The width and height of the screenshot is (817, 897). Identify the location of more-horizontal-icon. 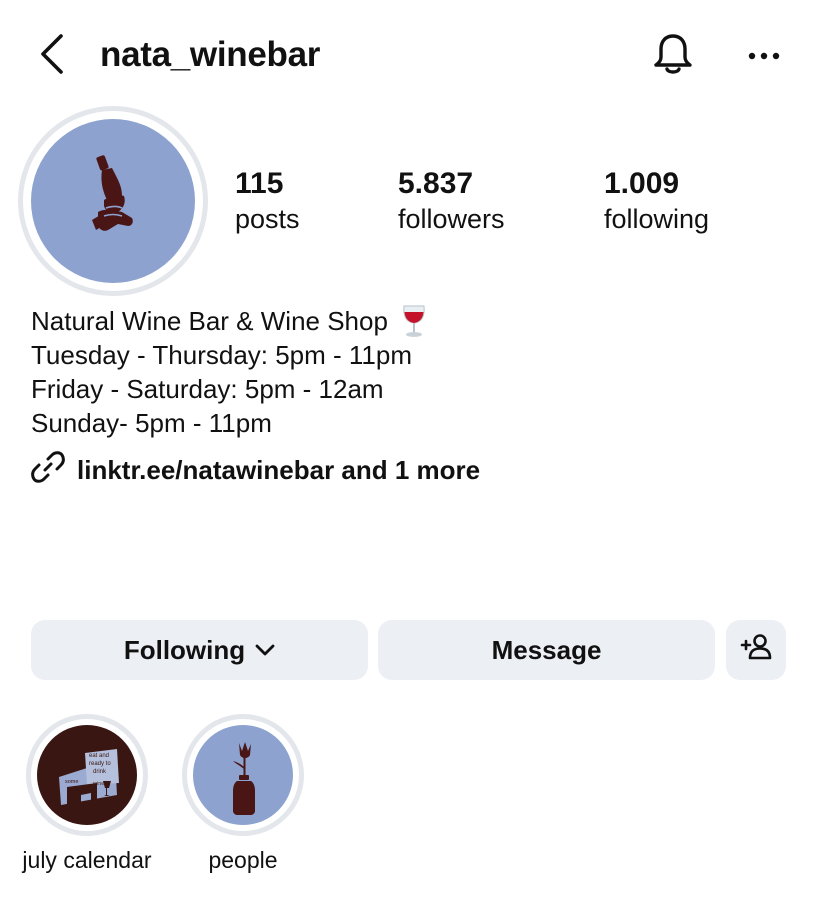
(764, 56).